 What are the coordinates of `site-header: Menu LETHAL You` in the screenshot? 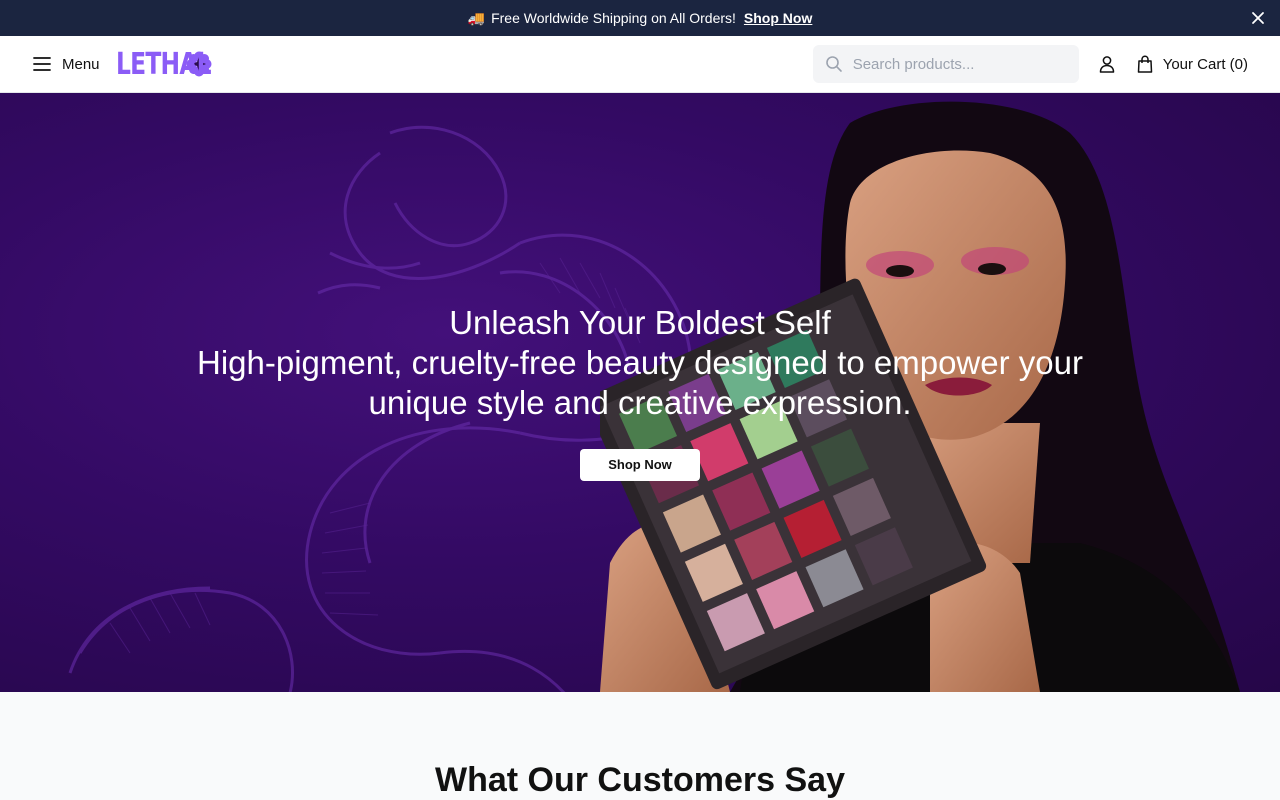 It's located at (640, 64).